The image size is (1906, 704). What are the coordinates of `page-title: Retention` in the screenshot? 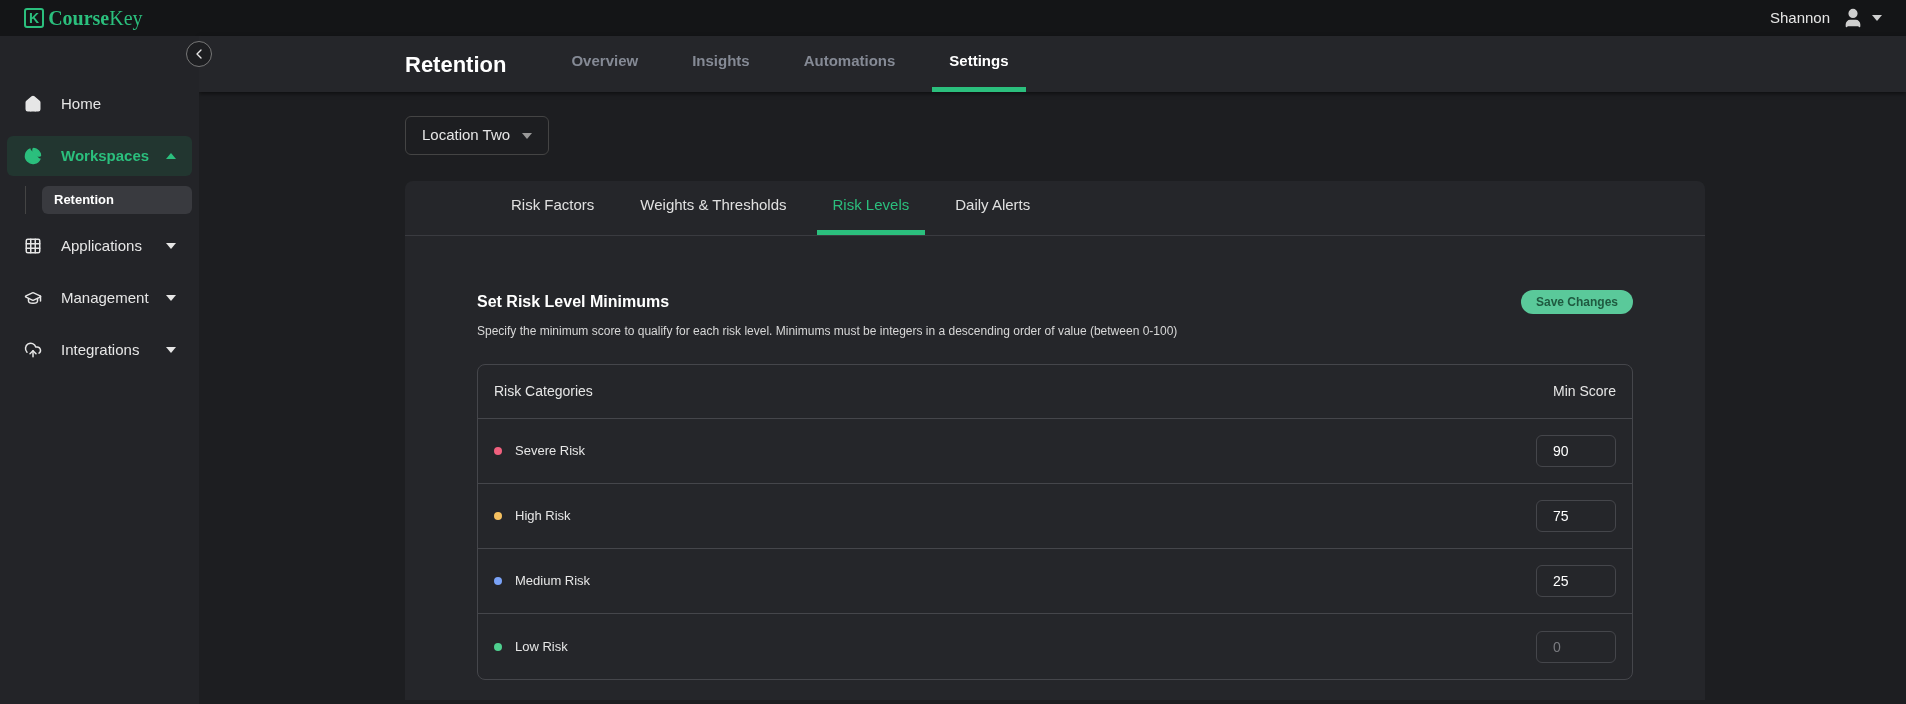 It's located at (456, 64).